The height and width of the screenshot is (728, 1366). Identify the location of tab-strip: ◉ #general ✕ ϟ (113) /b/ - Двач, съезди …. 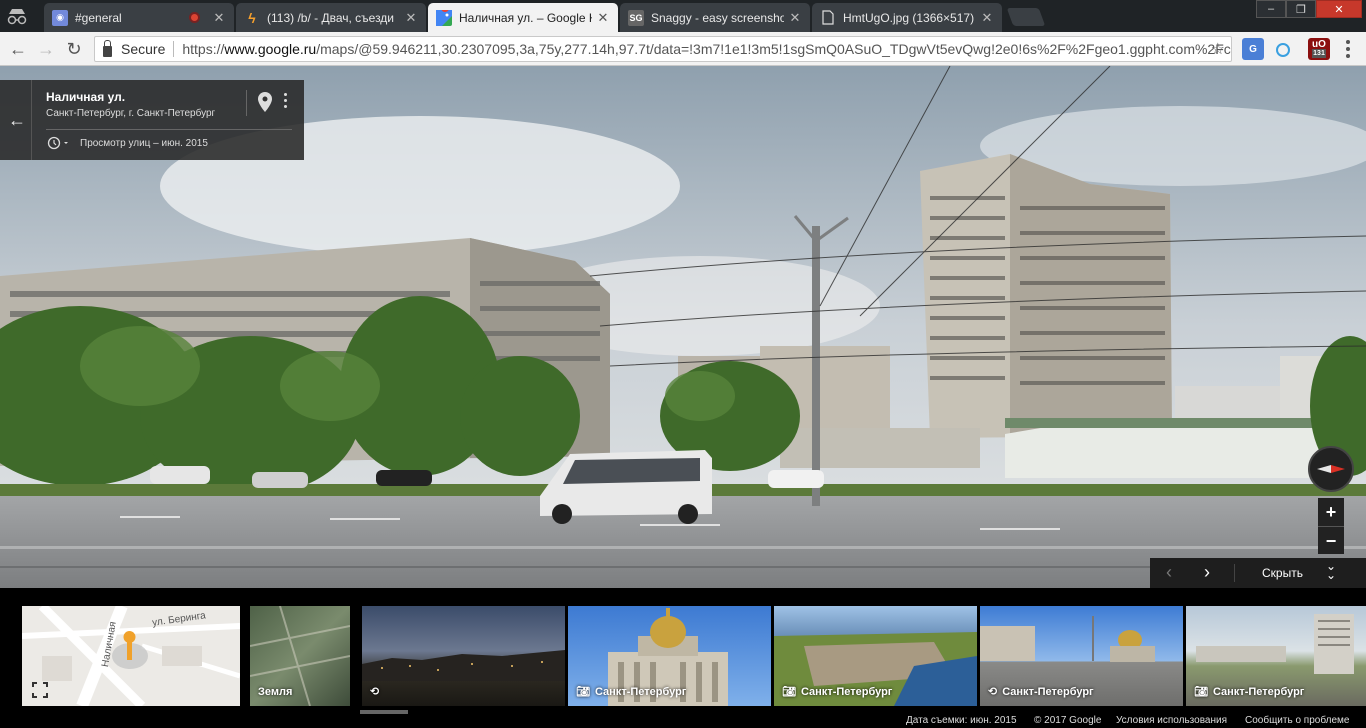
(683, 16).